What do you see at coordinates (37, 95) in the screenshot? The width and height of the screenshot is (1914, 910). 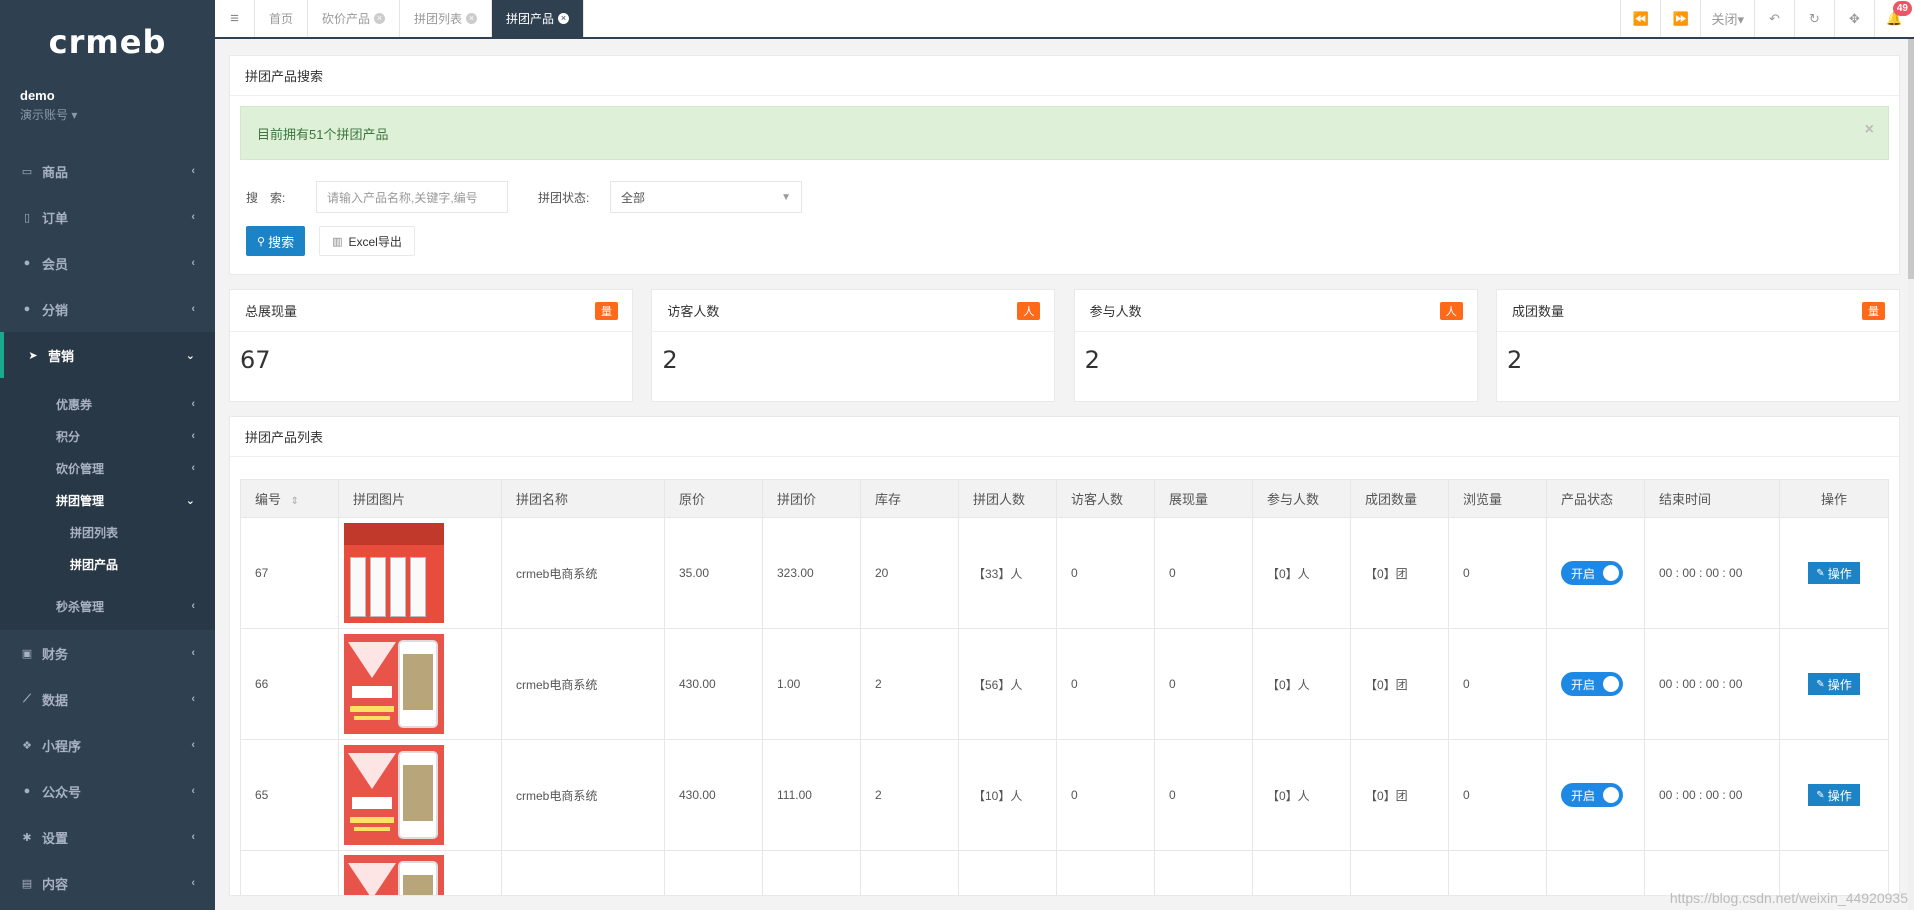 I see `user-name: demo` at bounding box center [37, 95].